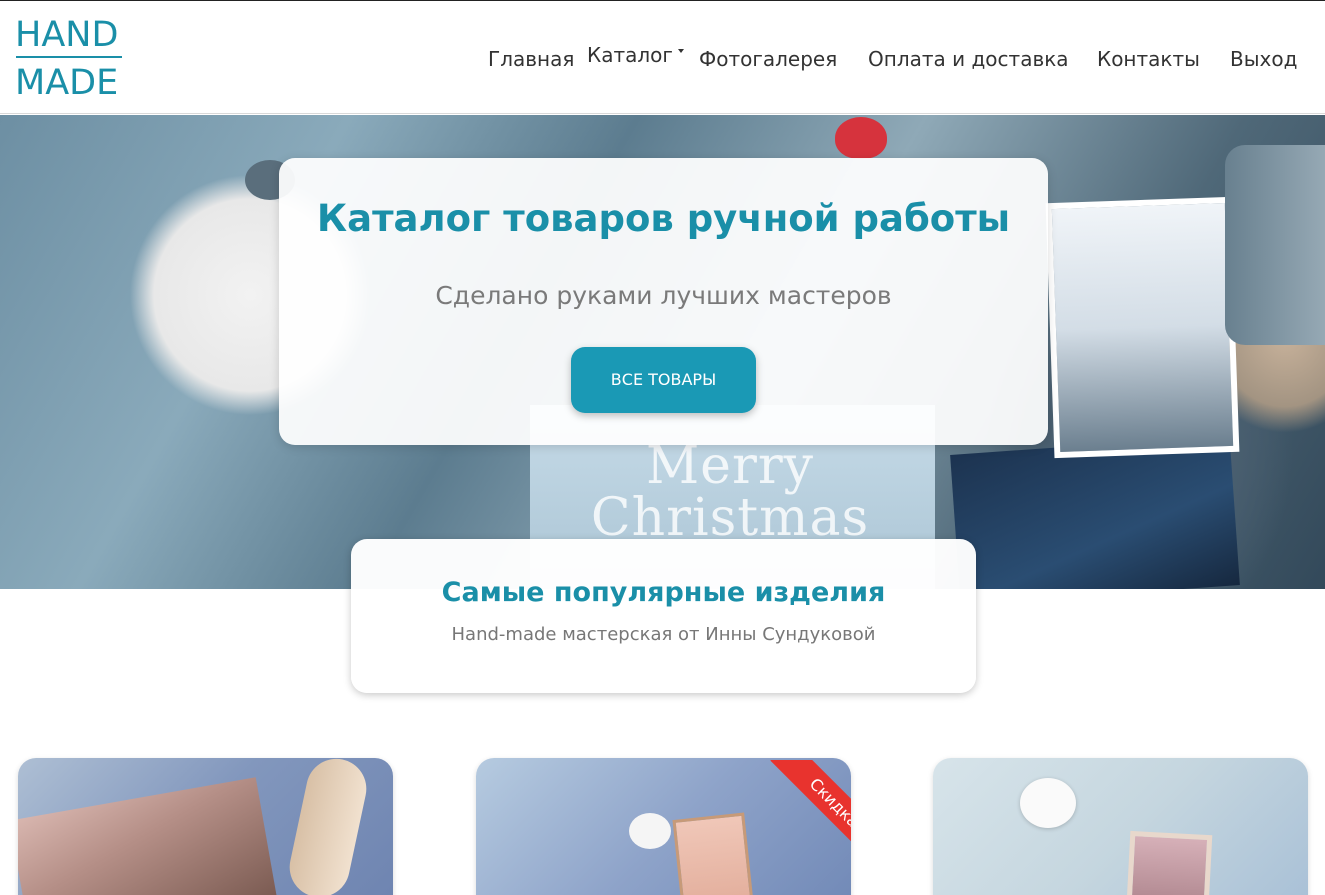 The width and height of the screenshot is (1325, 895). What do you see at coordinates (1263, 59) in the screenshot?
I see `nav-item-logout: Выход` at bounding box center [1263, 59].